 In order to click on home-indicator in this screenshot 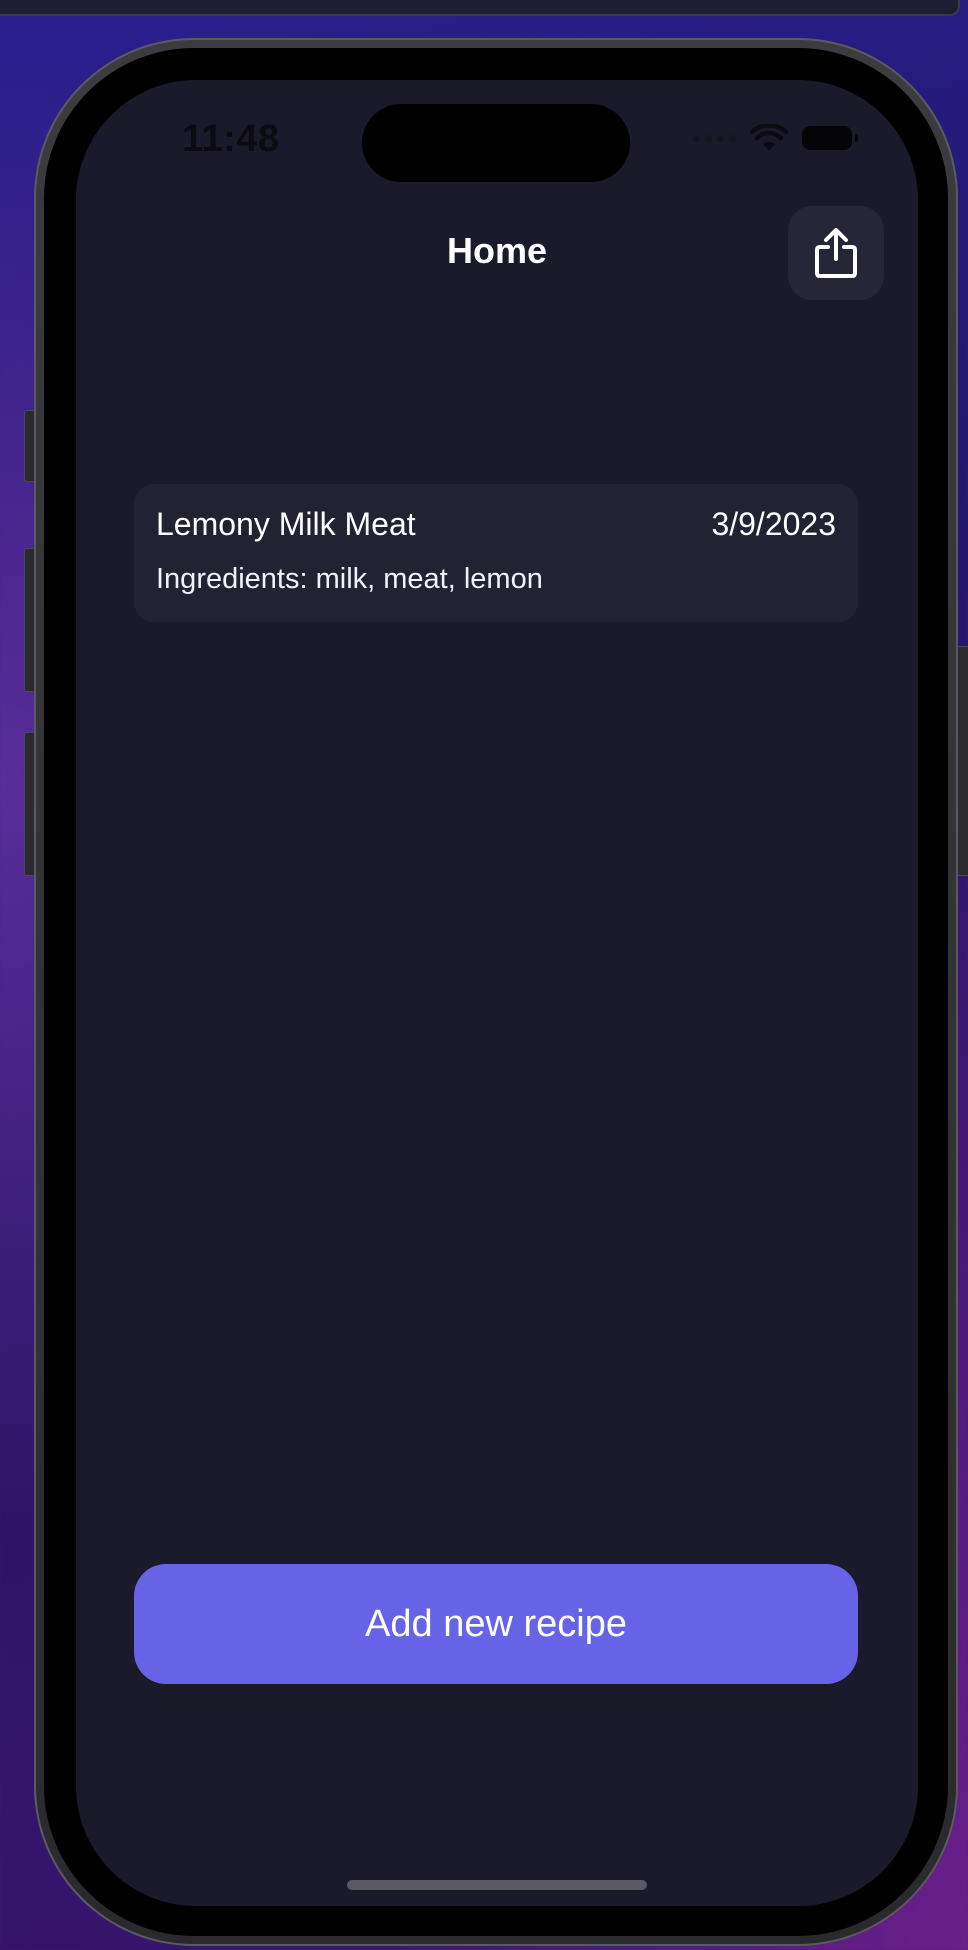, I will do `click(497, 1885)`.